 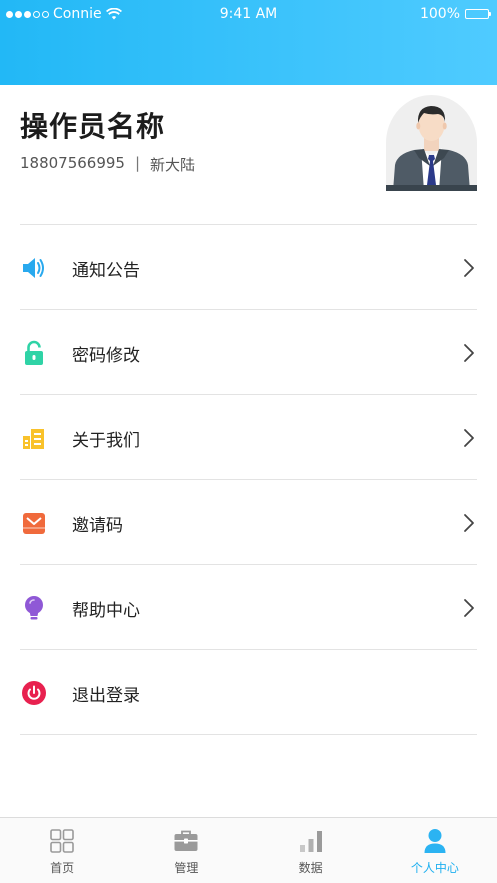 What do you see at coordinates (310, 841) in the screenshot?
I see `bar-chart-icon` at bounding box center [310, 841].